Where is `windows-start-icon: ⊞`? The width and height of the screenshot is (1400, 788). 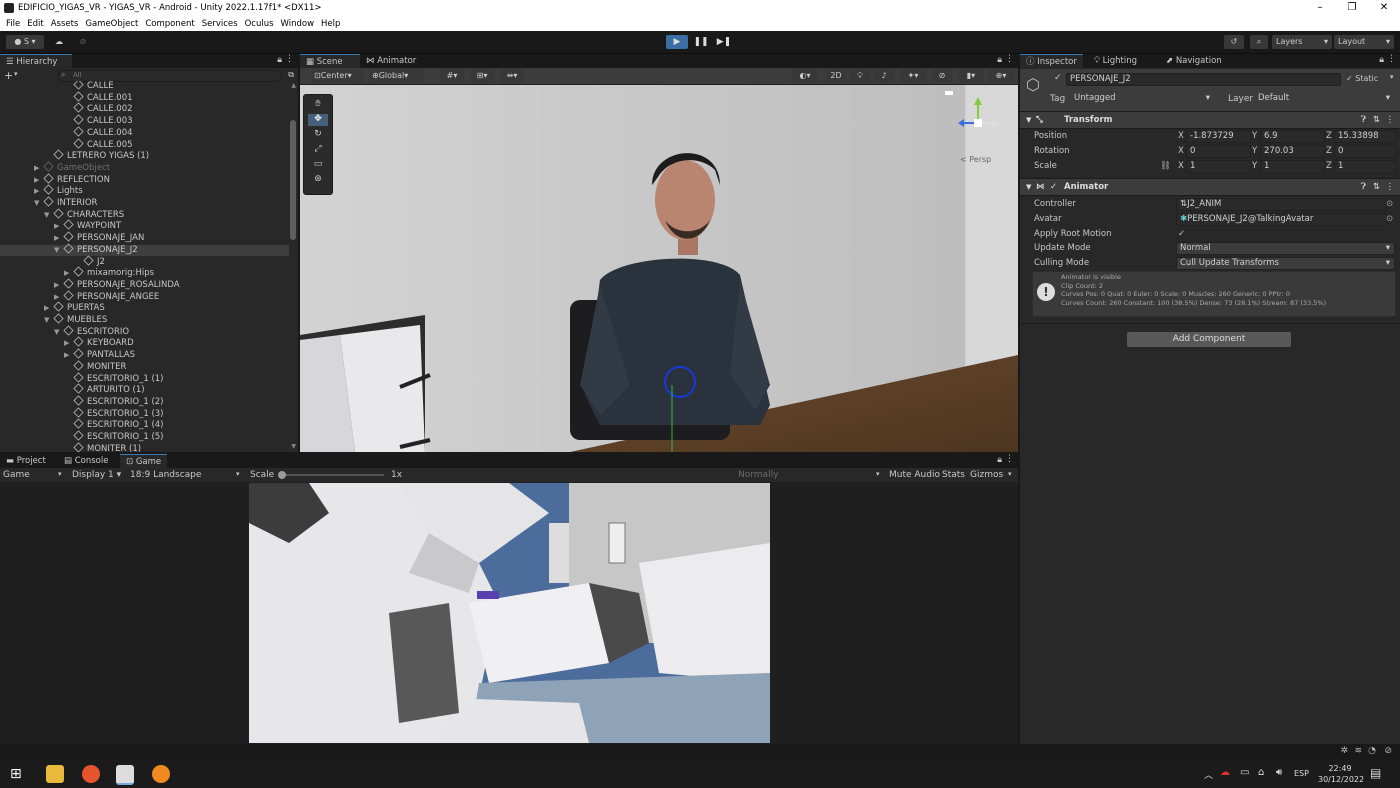
windows-start-icon: ⊞ is located at coordinates (16, 774).